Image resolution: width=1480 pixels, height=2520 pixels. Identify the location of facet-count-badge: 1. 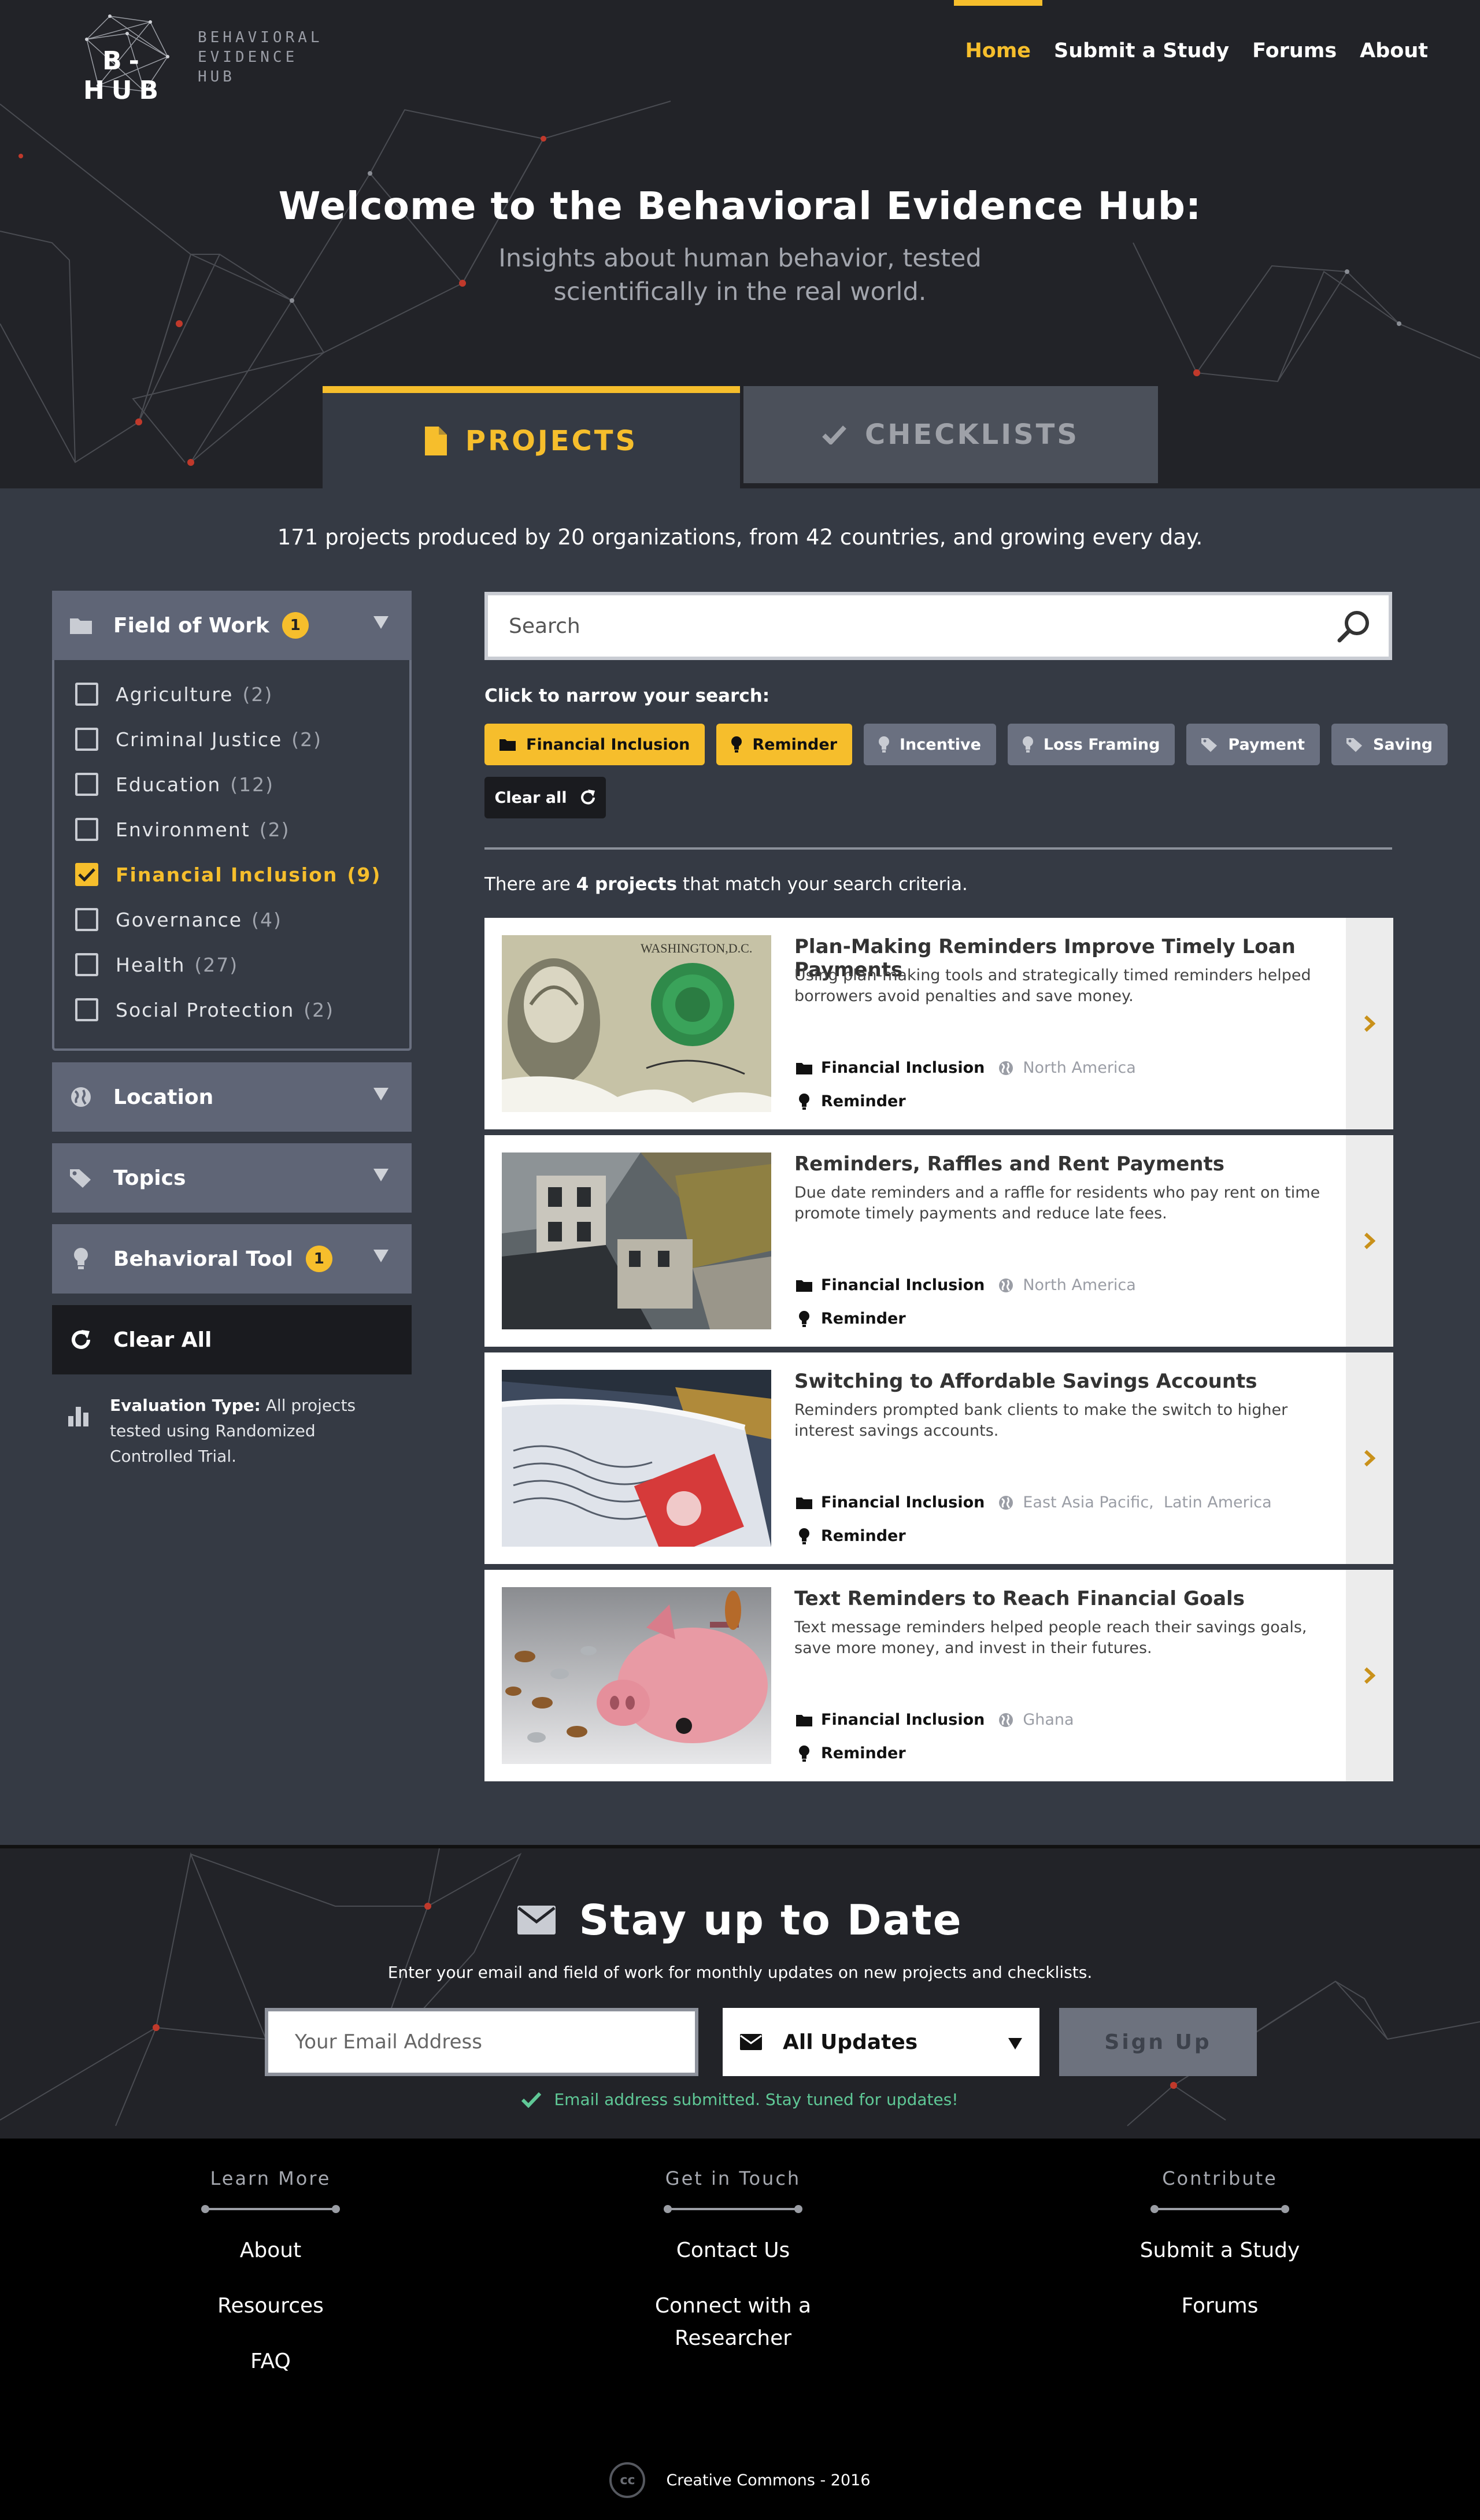
(295, 625).